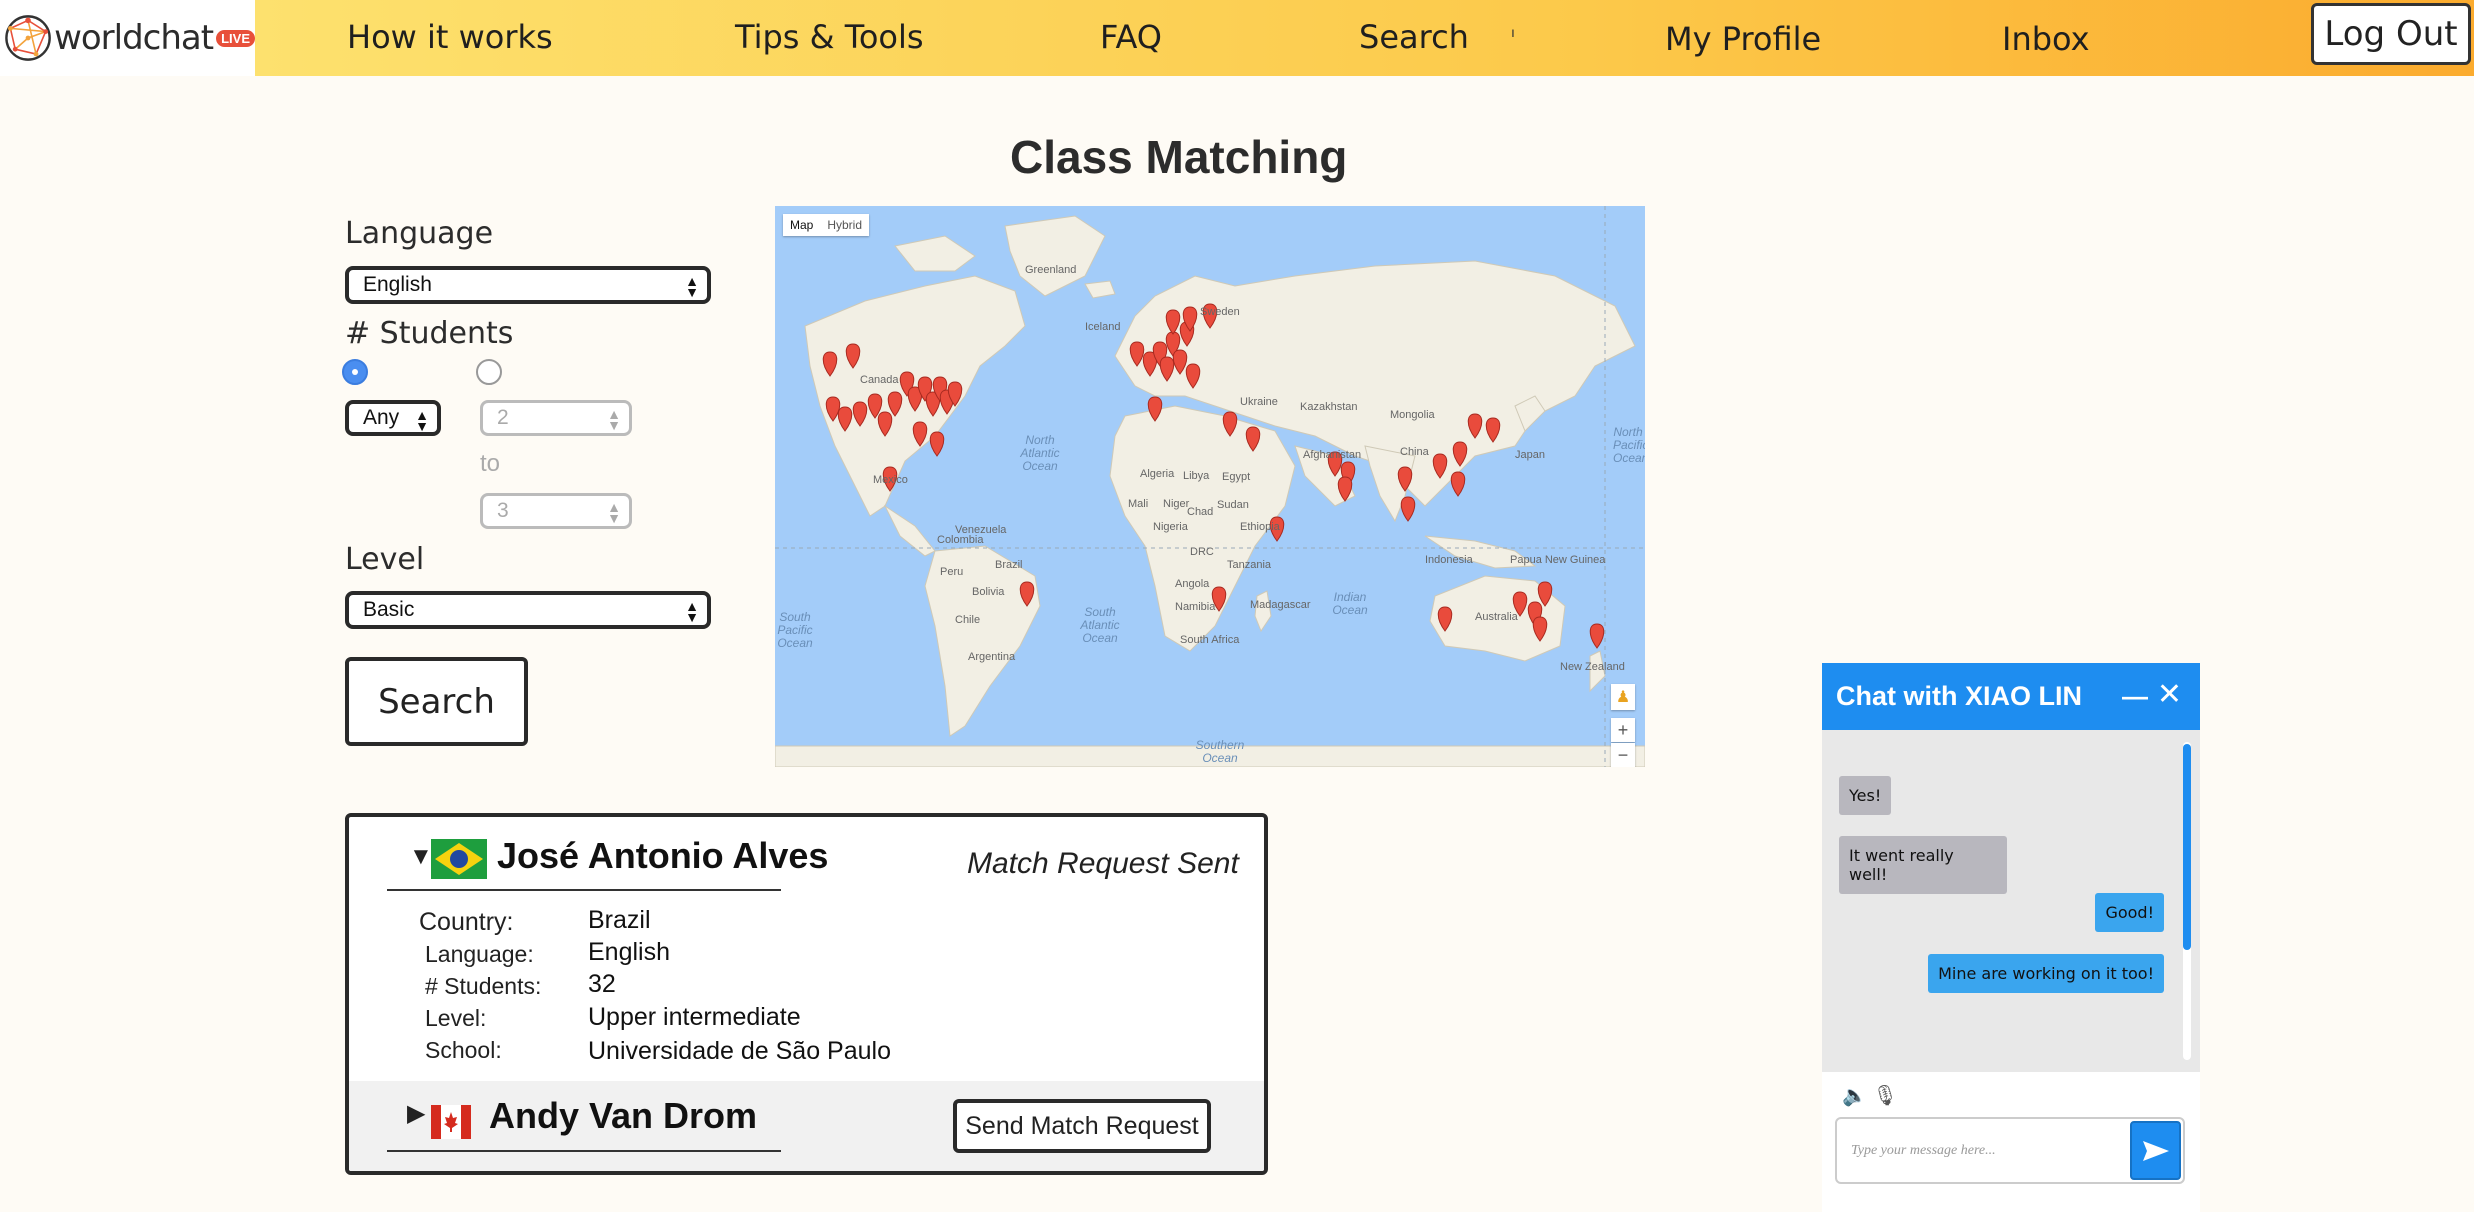  I want to click on students-from-select: 2 ▲ ▼, so click(556, 418).